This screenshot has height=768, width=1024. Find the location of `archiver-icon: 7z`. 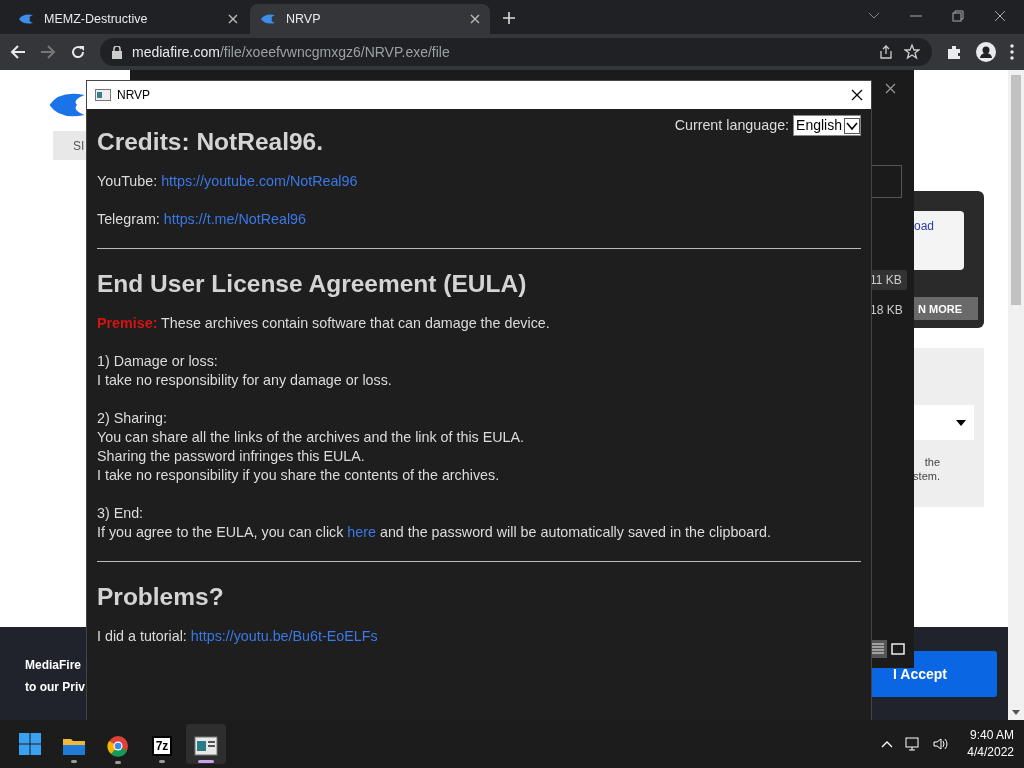

archiver-icon: 7z is located at coordinates (162, 745).